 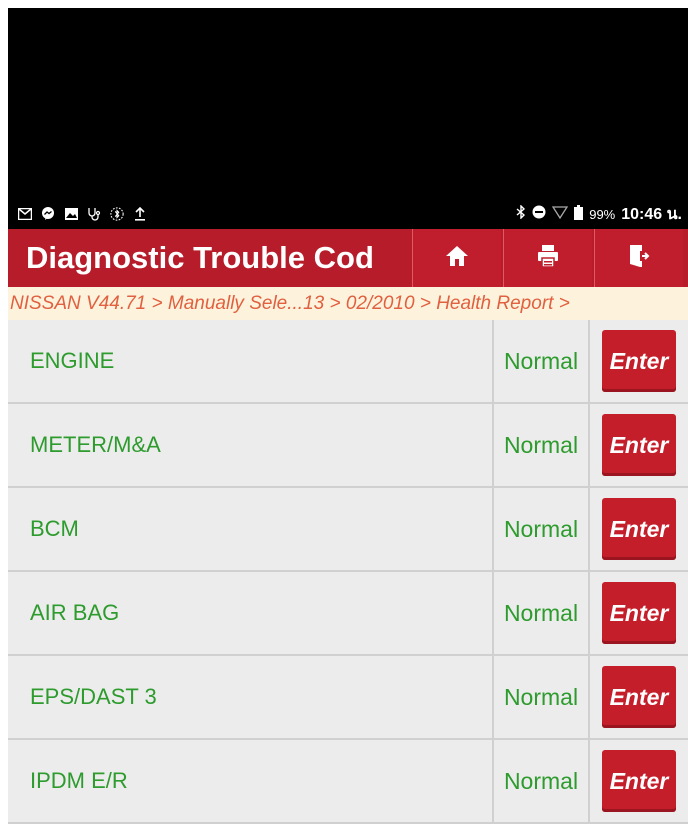 What do you see at coordinates (251, 697) in the screenshot?
I see `system-name: EPS/DAST 3` at bounding box center [251, 697].